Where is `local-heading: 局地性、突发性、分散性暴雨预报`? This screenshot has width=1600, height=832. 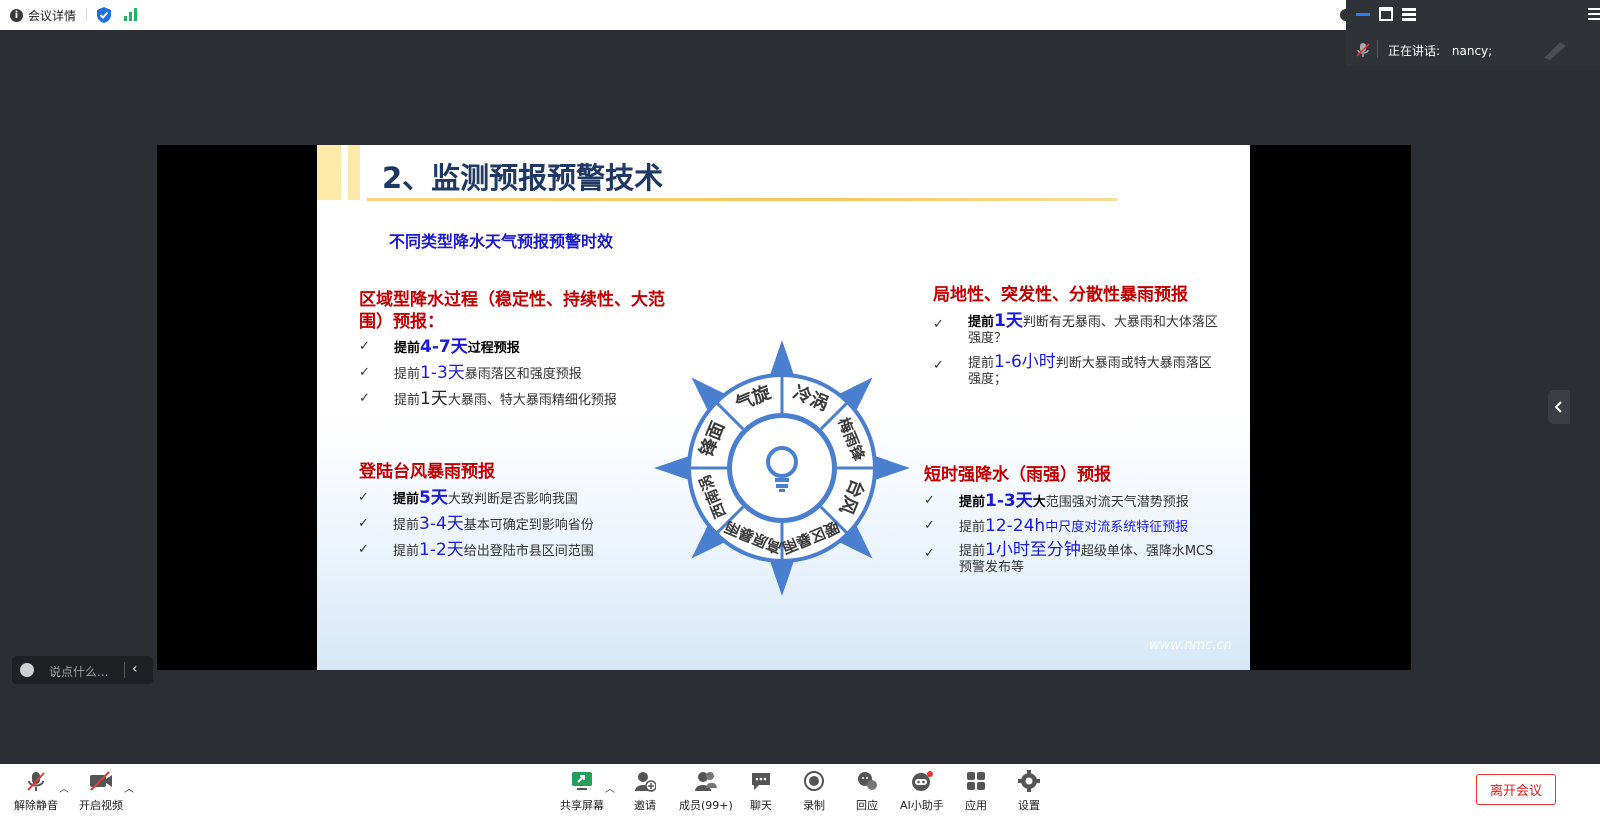 local-heading: 局地性、突发性、分散性暴雨预报 is located at coordinates (1060, 295).